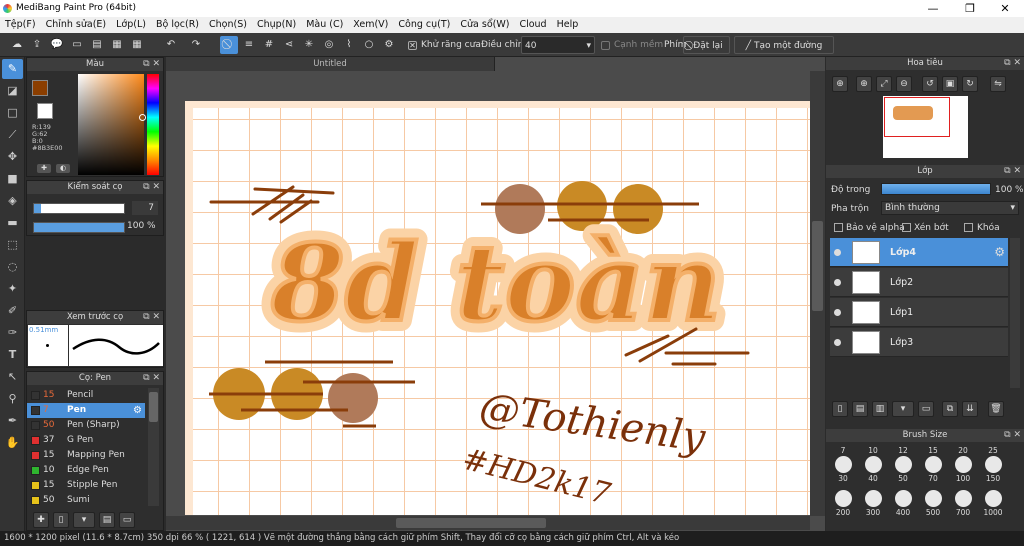  Describe the element at coordinates (153, 124) in the screenshot. I see `hue-bar` at that location.